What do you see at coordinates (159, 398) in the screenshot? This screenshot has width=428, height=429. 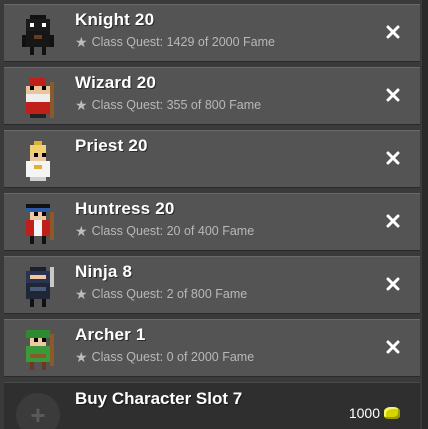 I see `buy-slot-label: Buy Character Slot 7` at bounding box center [159, 398].